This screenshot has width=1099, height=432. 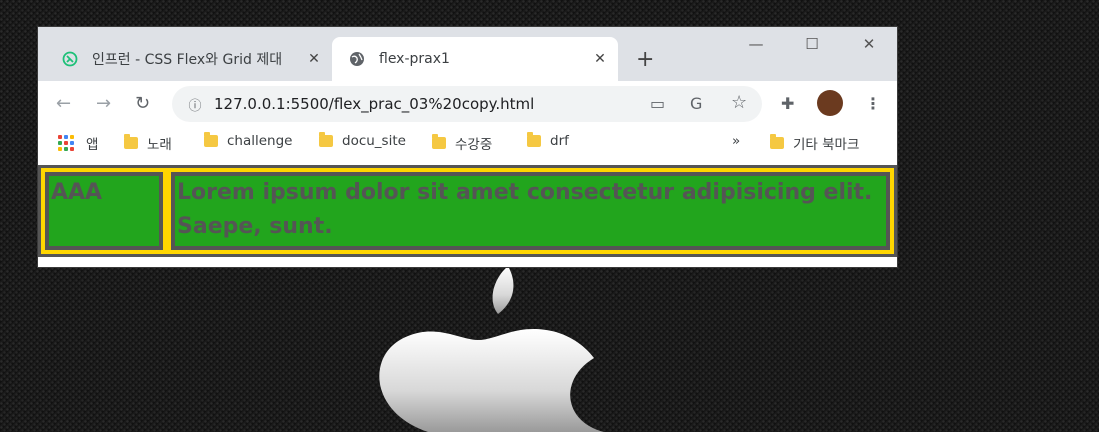 I want to click on bookmark-folder: challenge, so click(x=248, y=140).